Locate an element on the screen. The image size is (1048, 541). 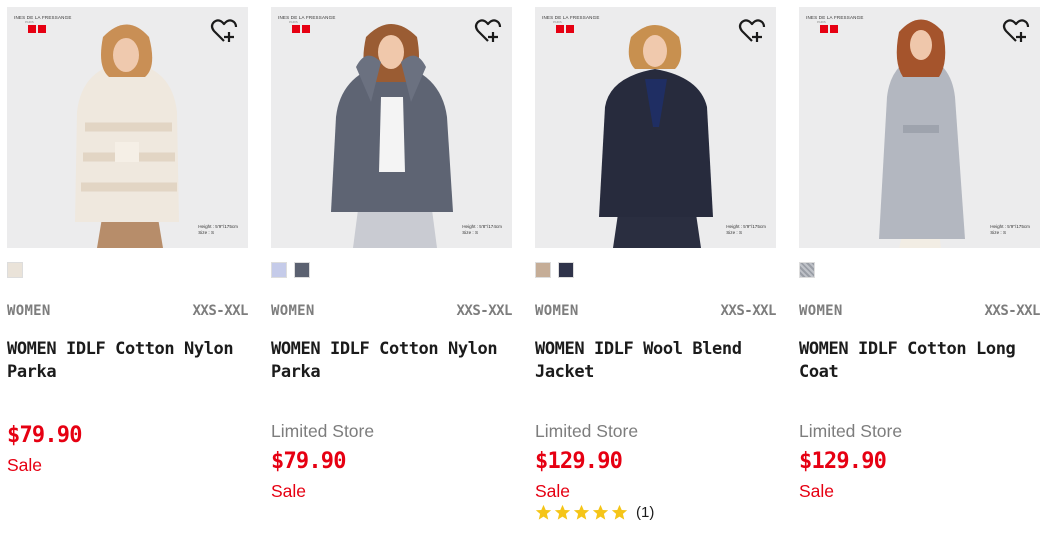
model-height-note: Height : 5'8"/174cm Size : S is located at coordinates (482, 229).